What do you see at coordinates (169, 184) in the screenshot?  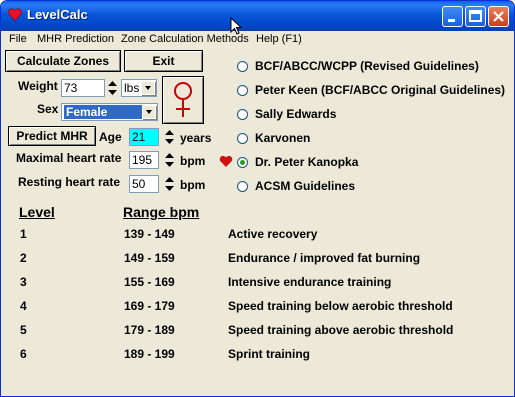 I see `rhr-spinner-icon` at bounding box center [169, 184].